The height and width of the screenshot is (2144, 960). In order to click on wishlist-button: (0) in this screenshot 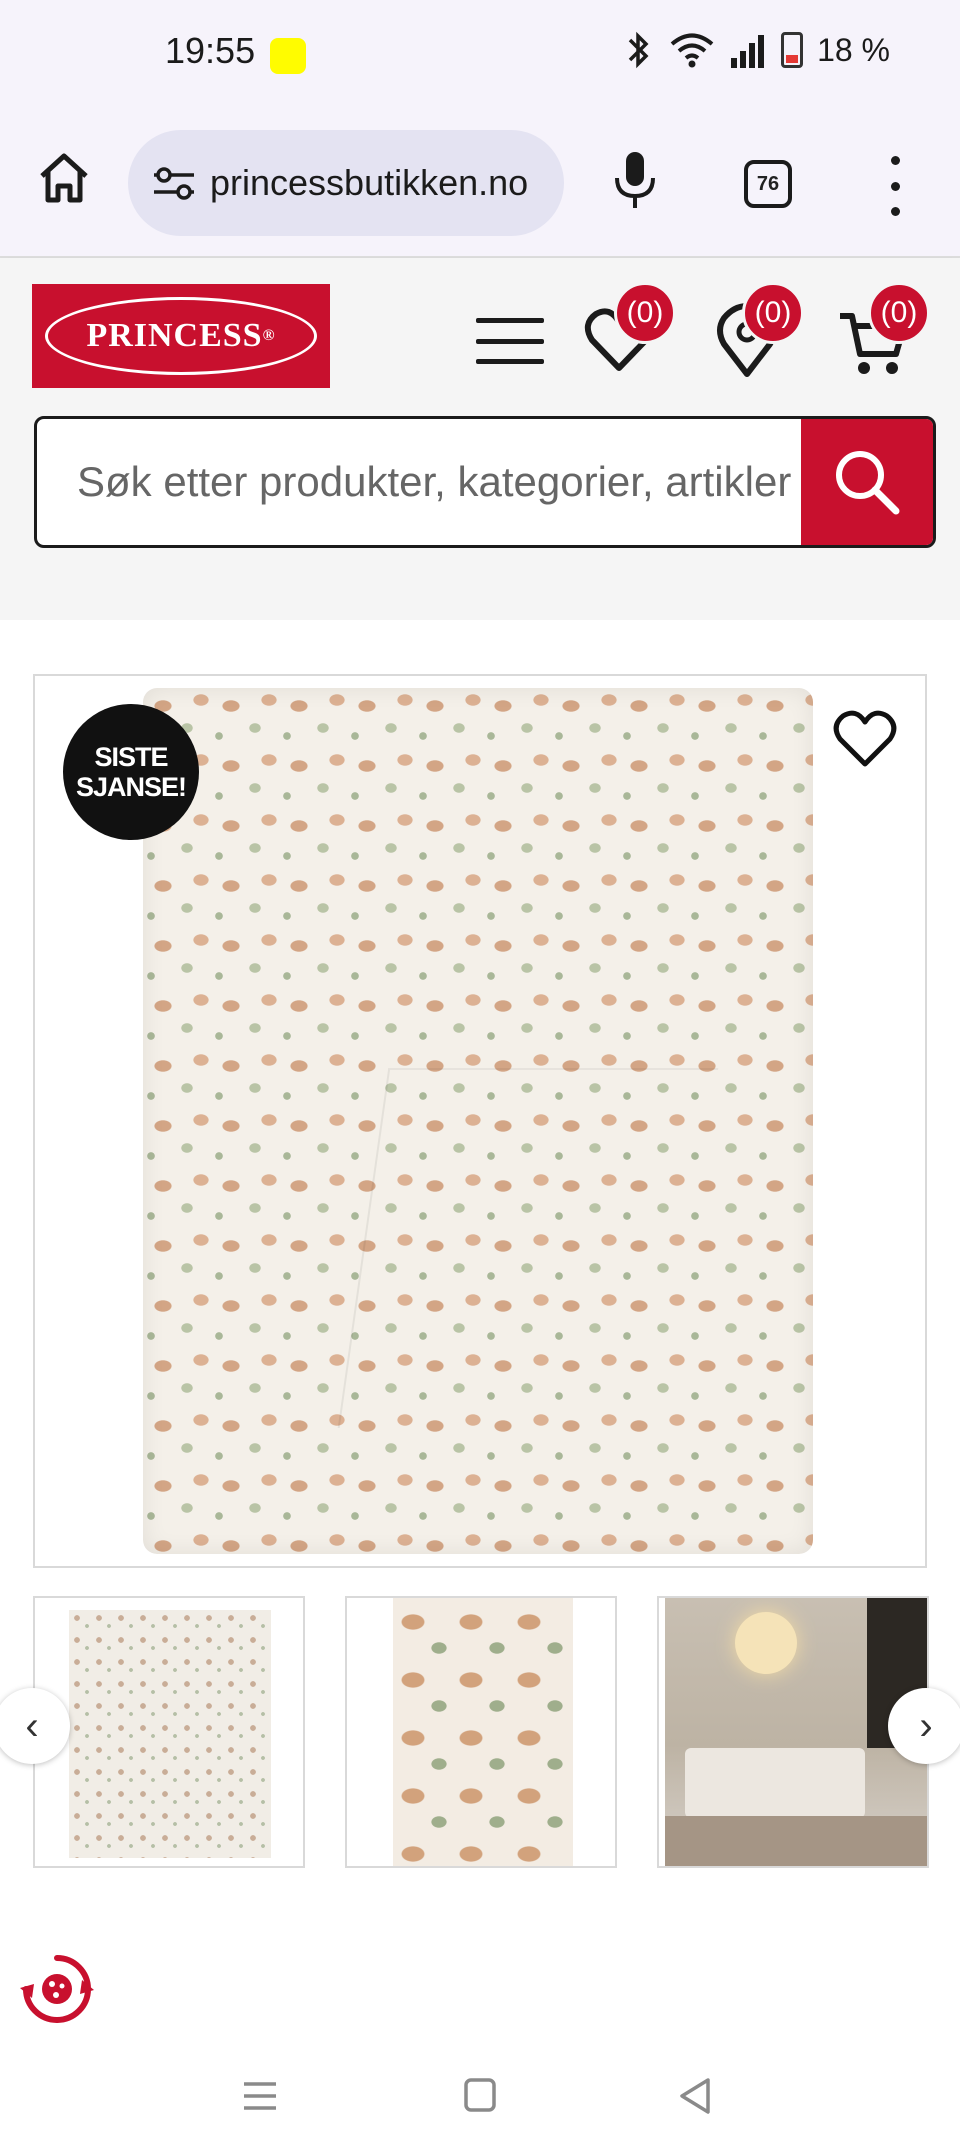, I will do `click(630, 330)`.